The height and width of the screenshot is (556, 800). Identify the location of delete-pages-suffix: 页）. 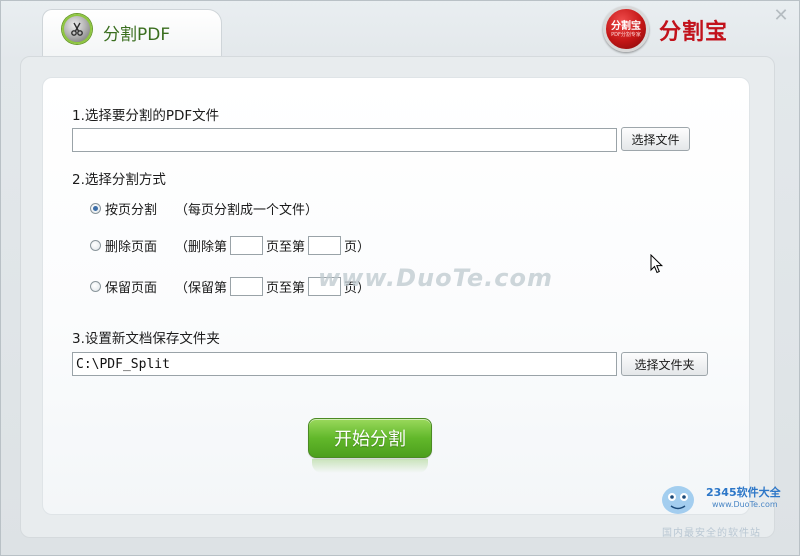
(357, 247).